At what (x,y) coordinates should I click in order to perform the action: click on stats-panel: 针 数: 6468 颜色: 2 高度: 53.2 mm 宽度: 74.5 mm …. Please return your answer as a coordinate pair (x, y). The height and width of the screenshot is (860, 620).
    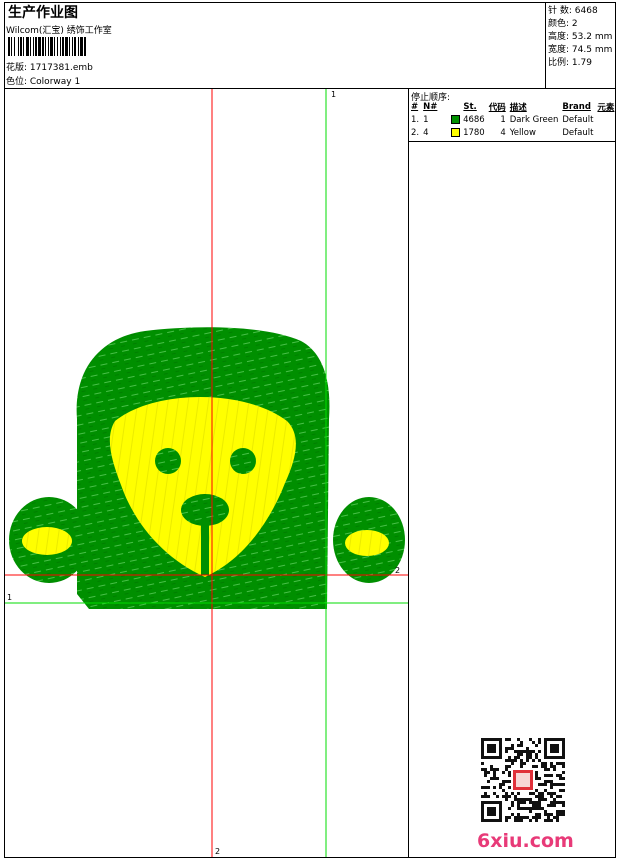
    Looking at the image, I should click on (580, 37).